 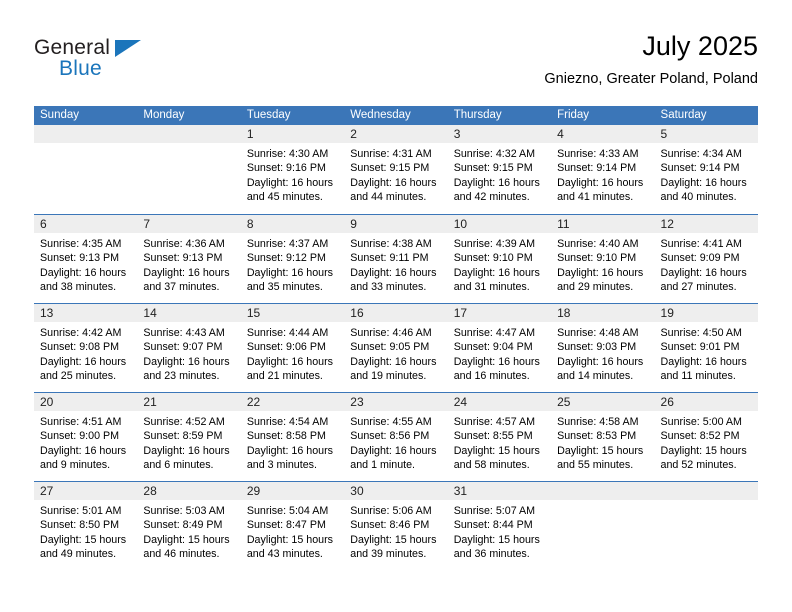 What do you see at coordinates (700, 46) in the screenshot?
I see `page-title: July 2025` at bounding box center [700, 46].